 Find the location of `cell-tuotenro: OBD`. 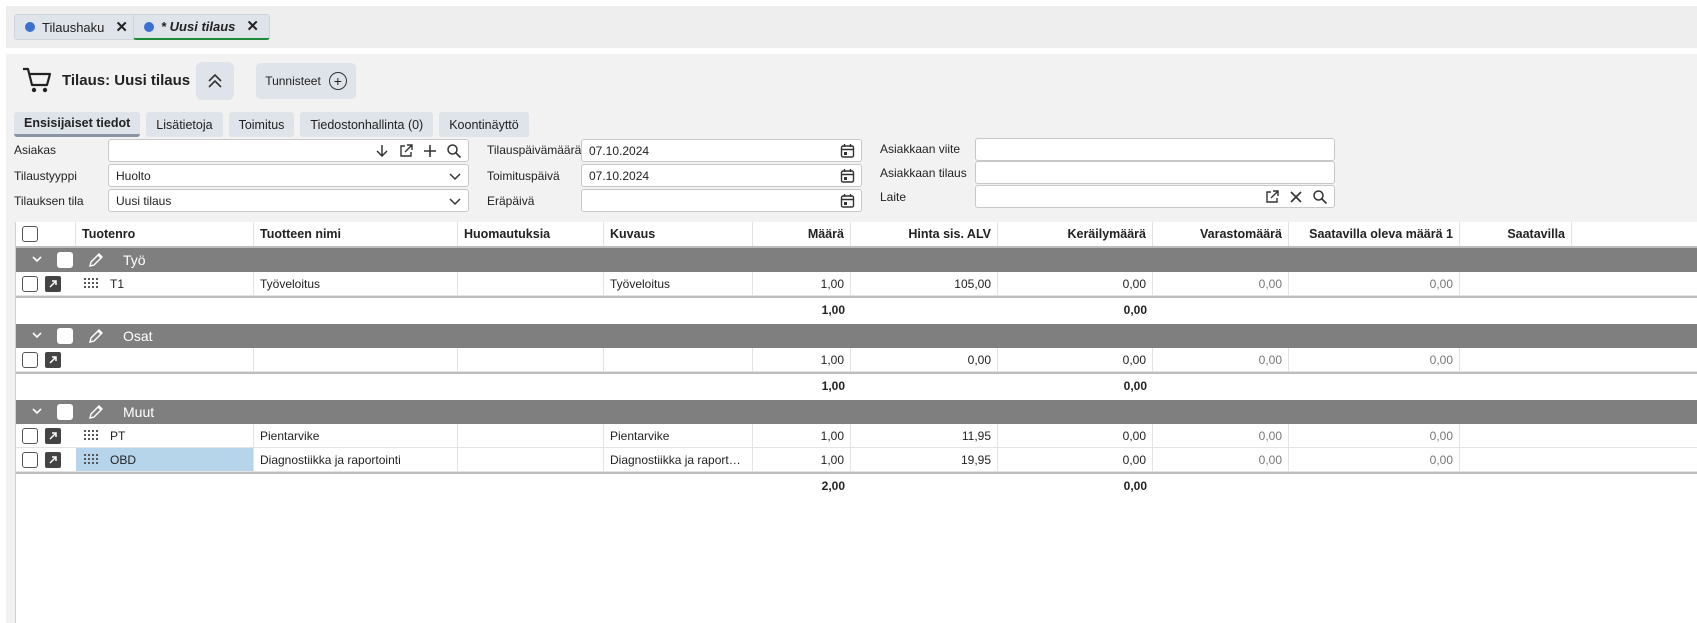

cell-tuotenro: OBD is located at coordinates (165, 459).